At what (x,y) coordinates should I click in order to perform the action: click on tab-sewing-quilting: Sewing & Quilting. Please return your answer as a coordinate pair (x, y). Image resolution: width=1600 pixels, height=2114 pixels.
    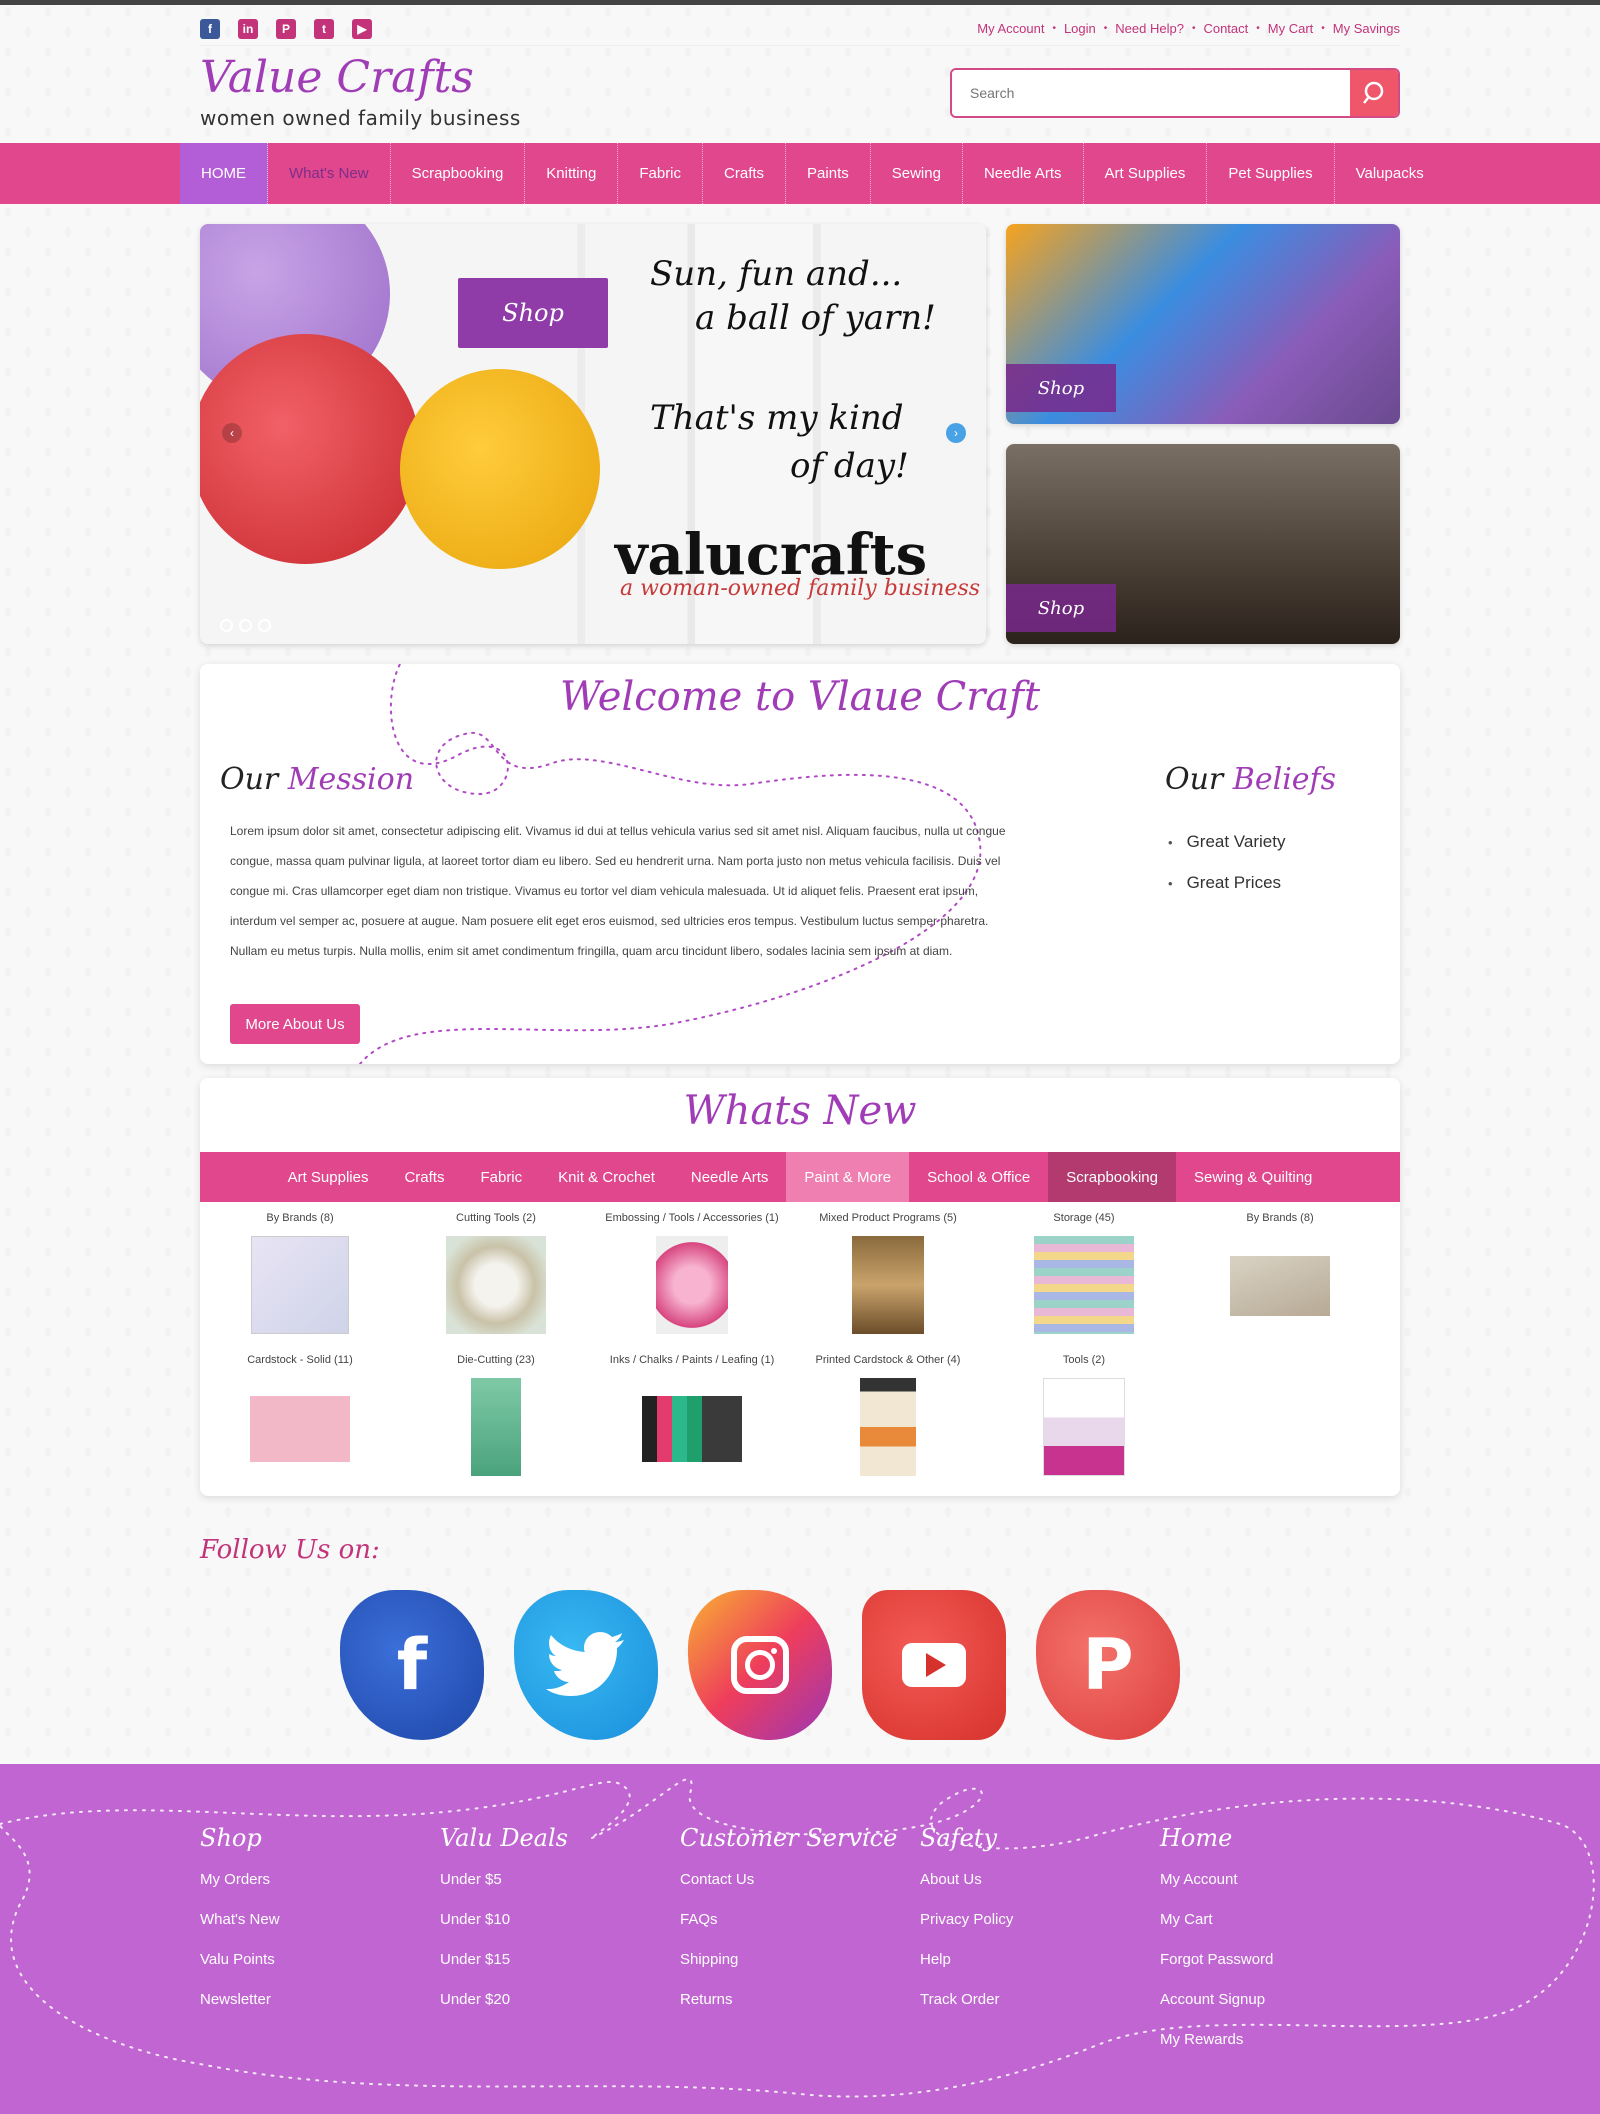
    Looking at the image, I should click on (1253, 1177).